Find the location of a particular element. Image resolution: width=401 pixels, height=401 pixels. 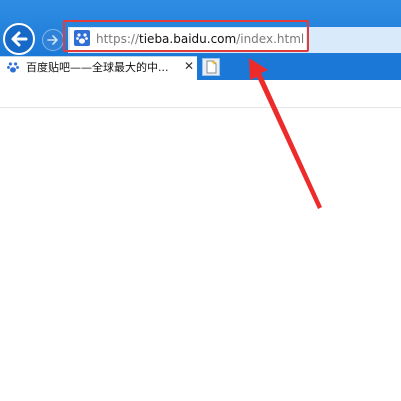

baidu-paw-icon is located at coordinates (13, 67).